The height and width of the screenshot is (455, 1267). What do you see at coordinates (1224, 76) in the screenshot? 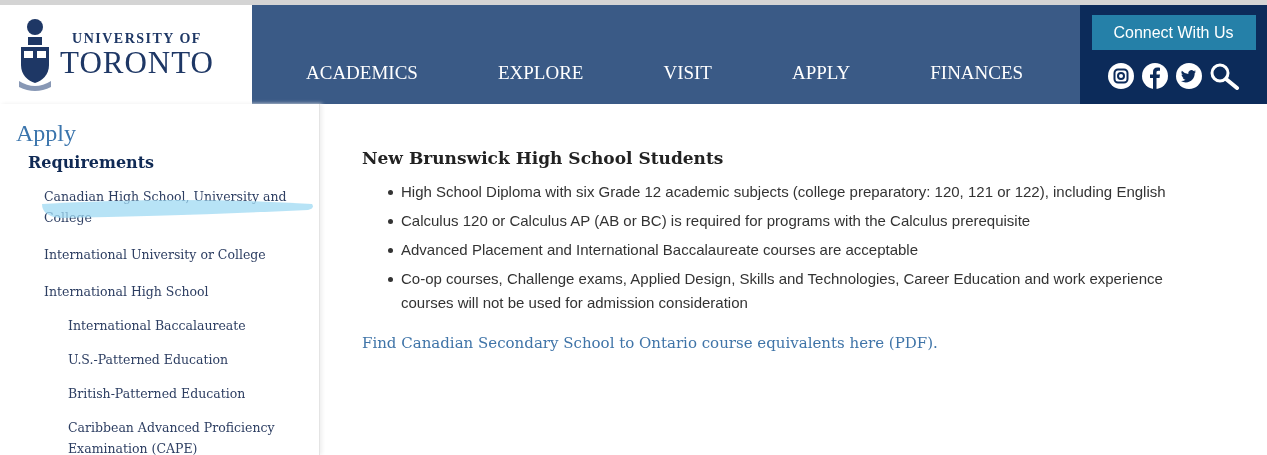
I see `search-icon` at bounding box center [1224, 76].